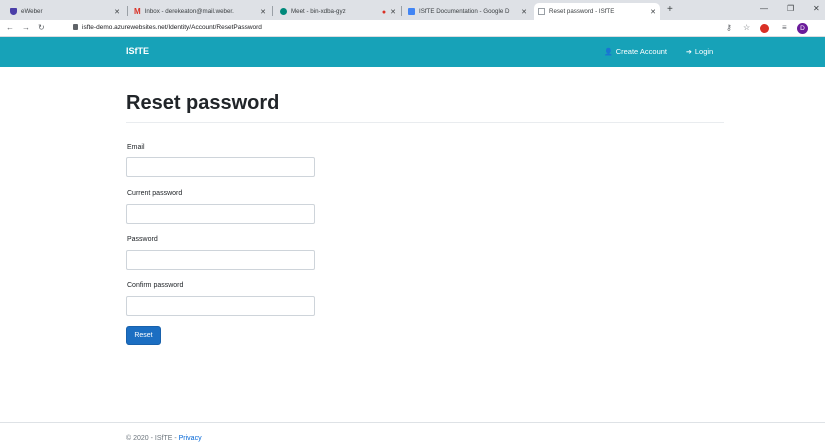 The image size is (825, 448). I want to click on email-field, so click(220, 167).